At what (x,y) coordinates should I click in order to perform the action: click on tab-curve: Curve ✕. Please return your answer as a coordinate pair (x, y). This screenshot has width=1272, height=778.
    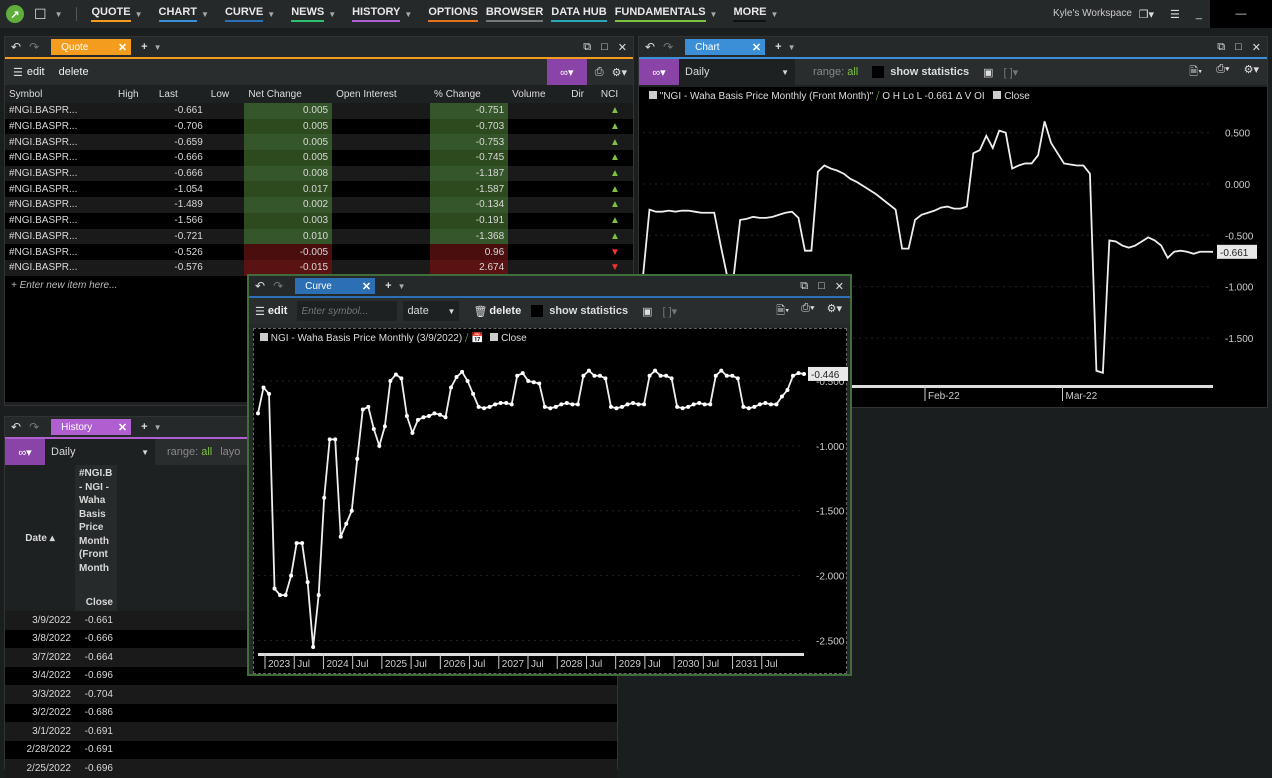
    Looking at the image, I should click on (335, 286).